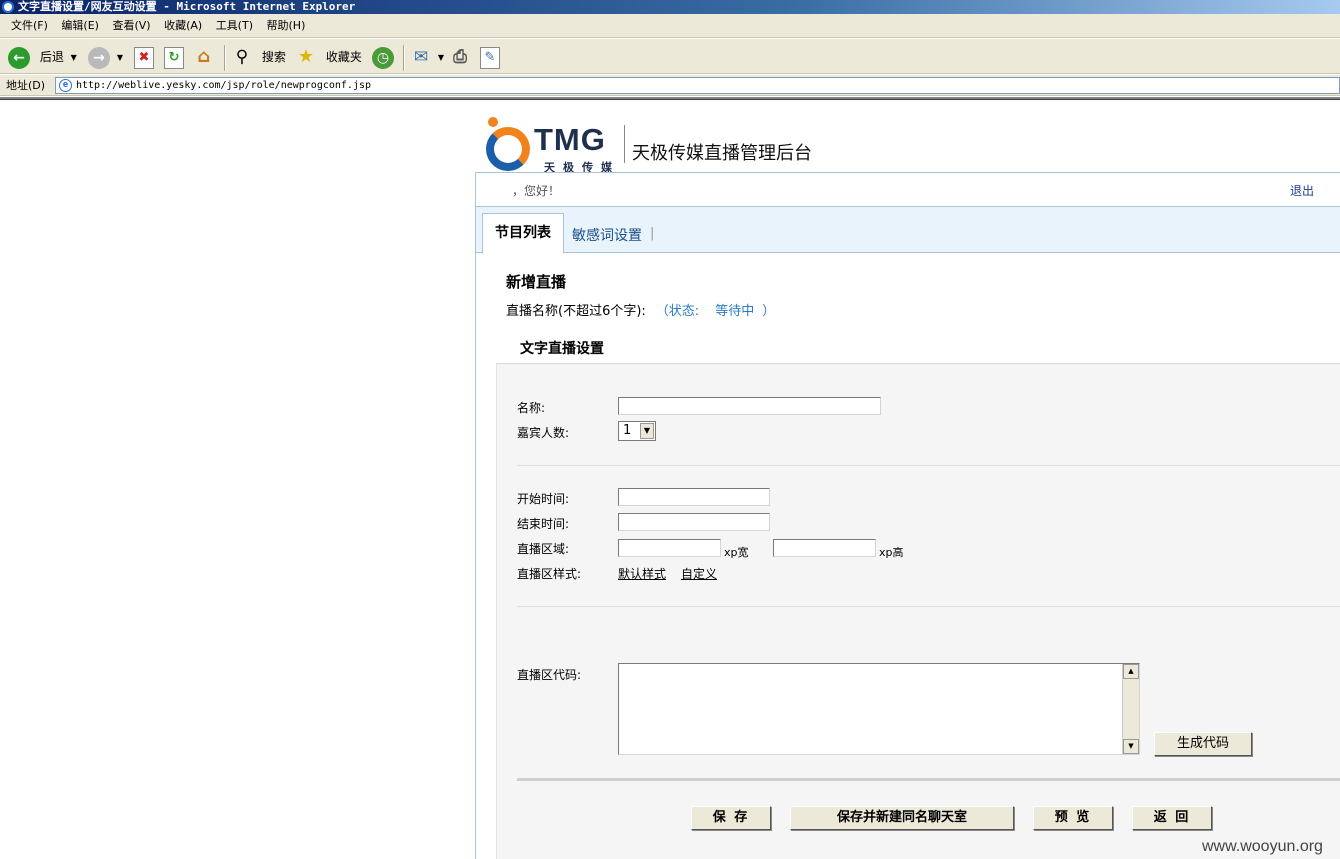  I want to click on guests-select: 1 ▼, so click(637, 431).